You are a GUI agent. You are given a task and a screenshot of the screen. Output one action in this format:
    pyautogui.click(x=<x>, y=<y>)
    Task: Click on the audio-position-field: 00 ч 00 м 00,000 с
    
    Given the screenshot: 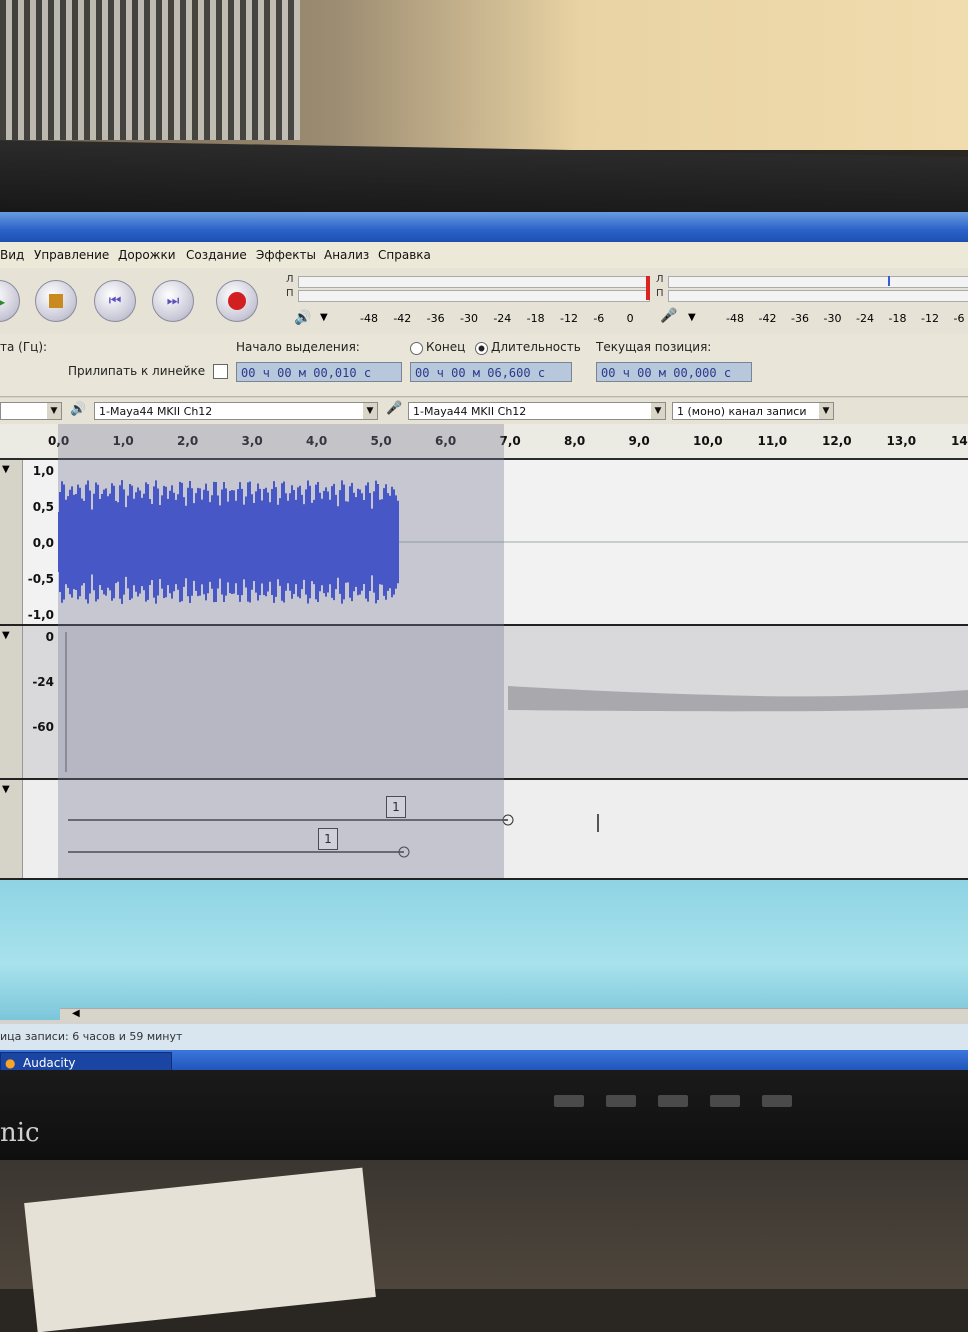 What is the action you would take?
    pyautogui.click(x=674, y=372)
    